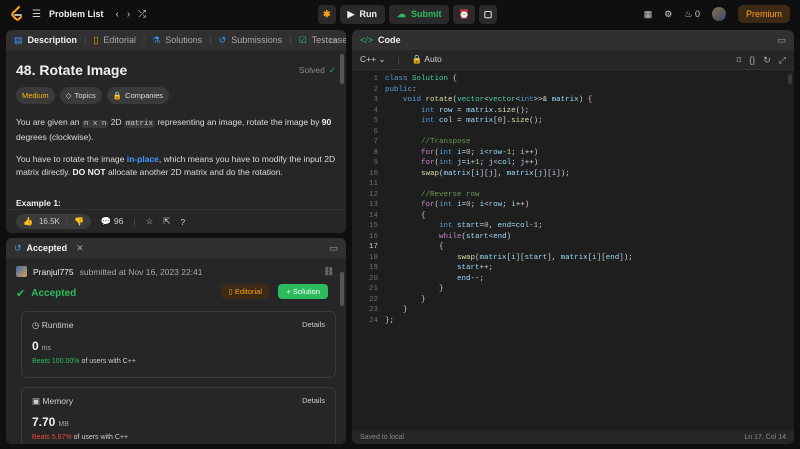 The width and height of the screenshot is (800, 449). What do you see at coordinates (49, 122) in the screenshot?
I see `p1-text-a: You are given an` at bounding box center [49, 122].